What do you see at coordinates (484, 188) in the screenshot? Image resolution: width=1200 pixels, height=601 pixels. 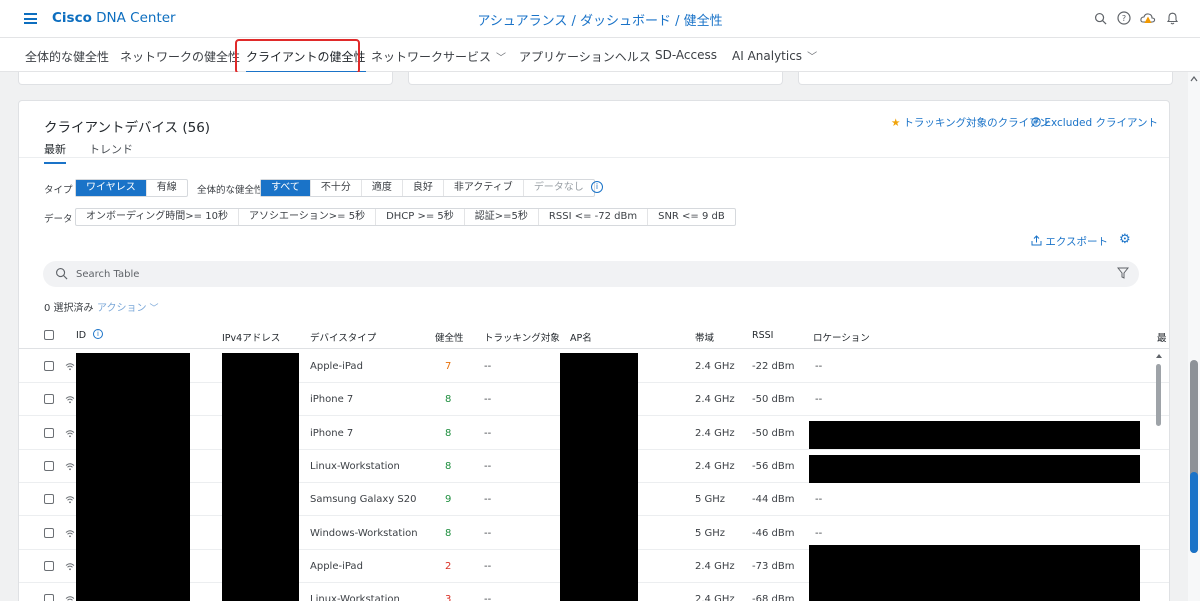 I see `health-option-inactive: 非アクティブ` at bounding box center [484, 188].